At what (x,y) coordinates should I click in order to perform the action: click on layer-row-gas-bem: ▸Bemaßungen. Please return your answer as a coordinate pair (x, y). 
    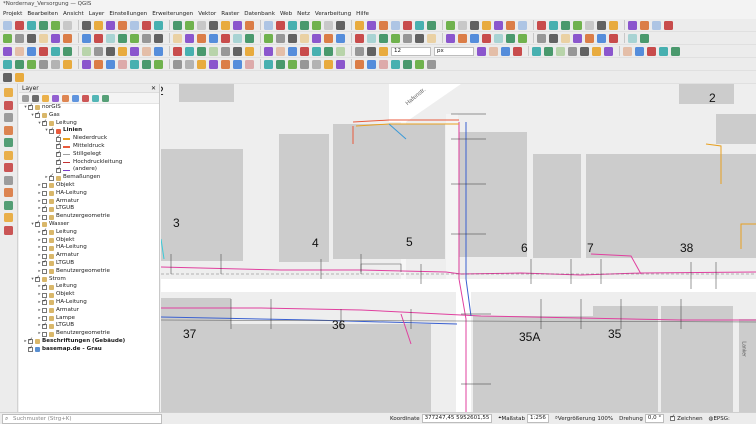
    Looking at the image, I should click on (89, 177).